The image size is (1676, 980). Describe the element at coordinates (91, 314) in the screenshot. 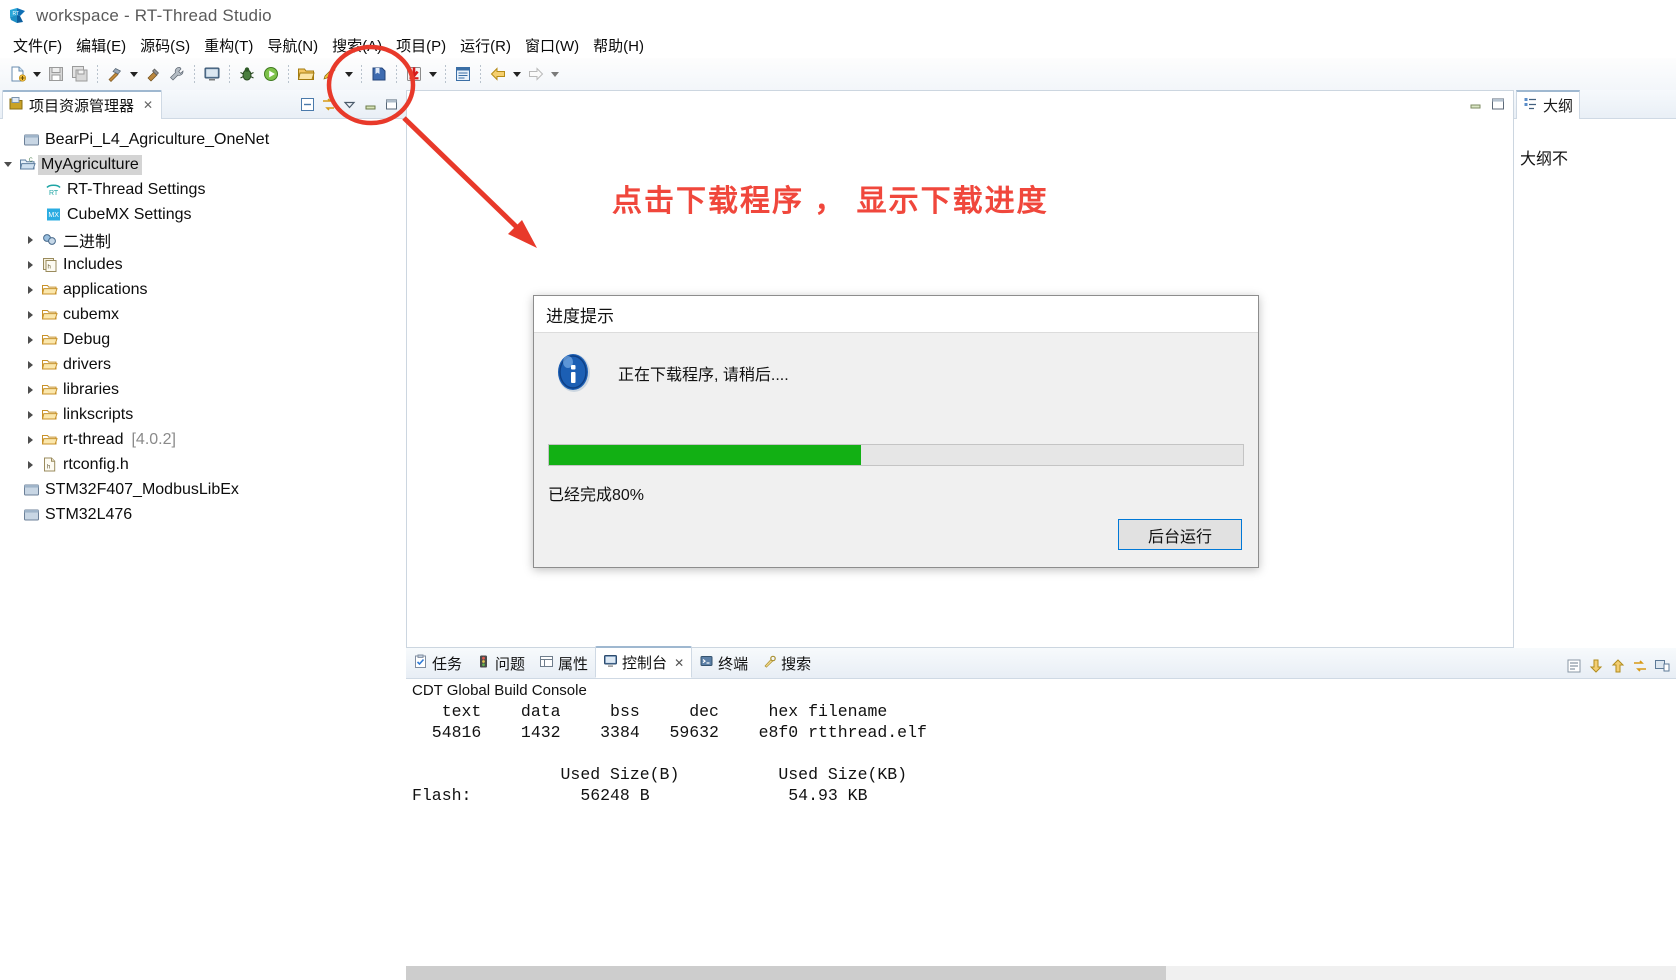

I see `tree-label: cubemx` at that location.